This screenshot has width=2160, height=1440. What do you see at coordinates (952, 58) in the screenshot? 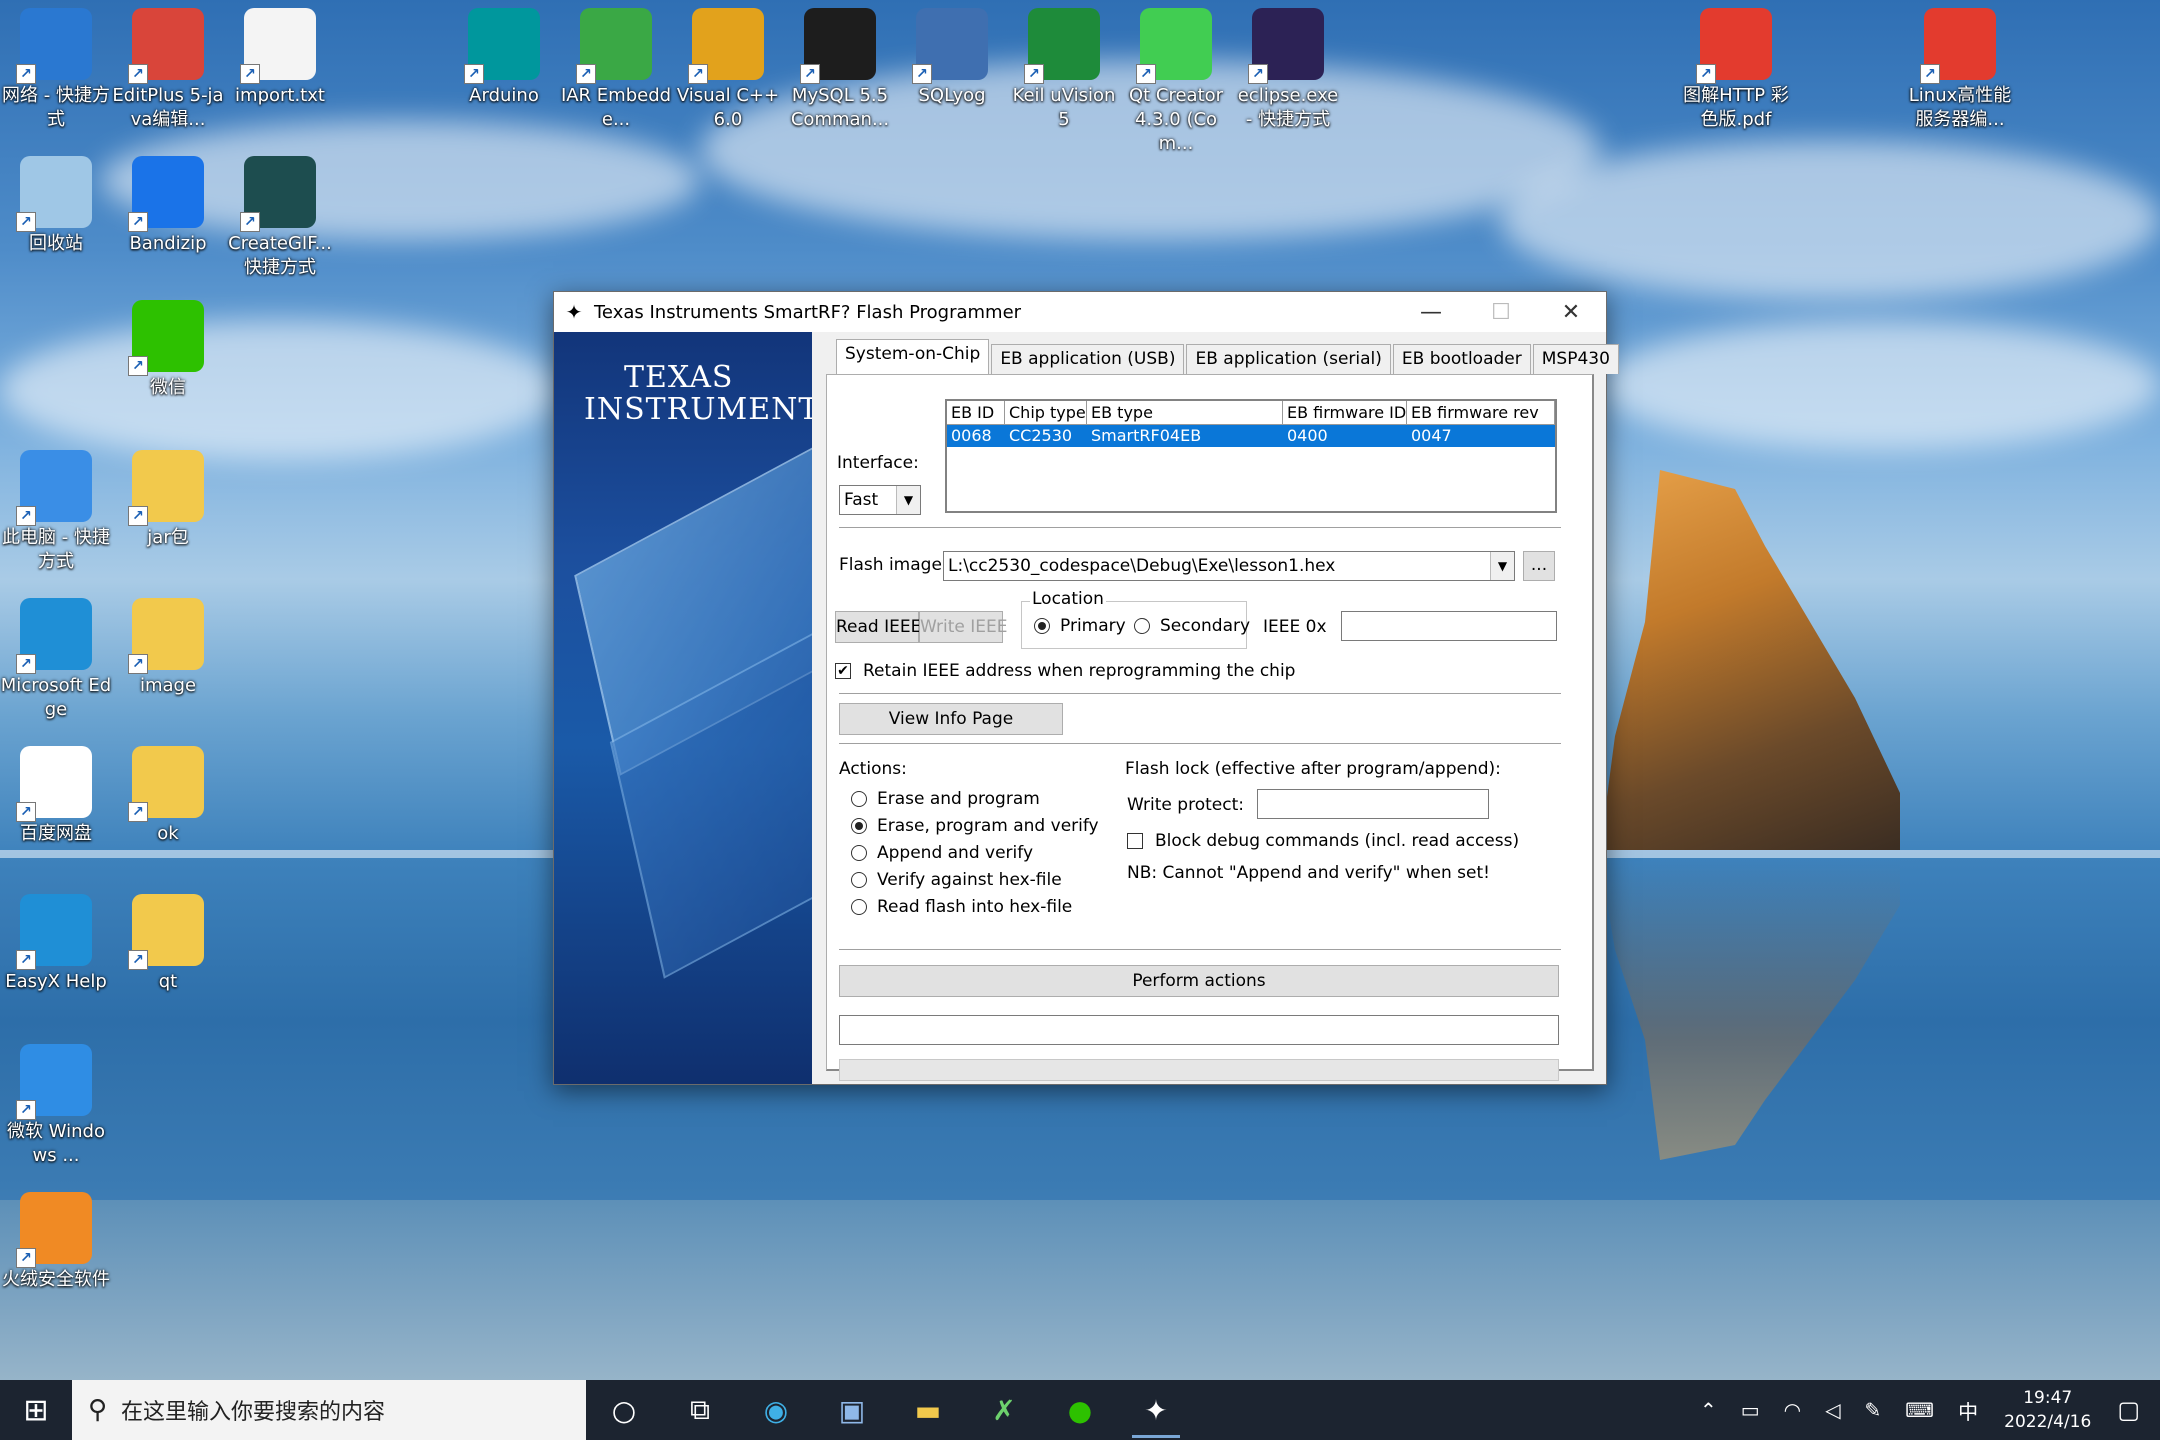
I see `desktop-icon: ↗ SQLyog` at bounding box center [952, 58].